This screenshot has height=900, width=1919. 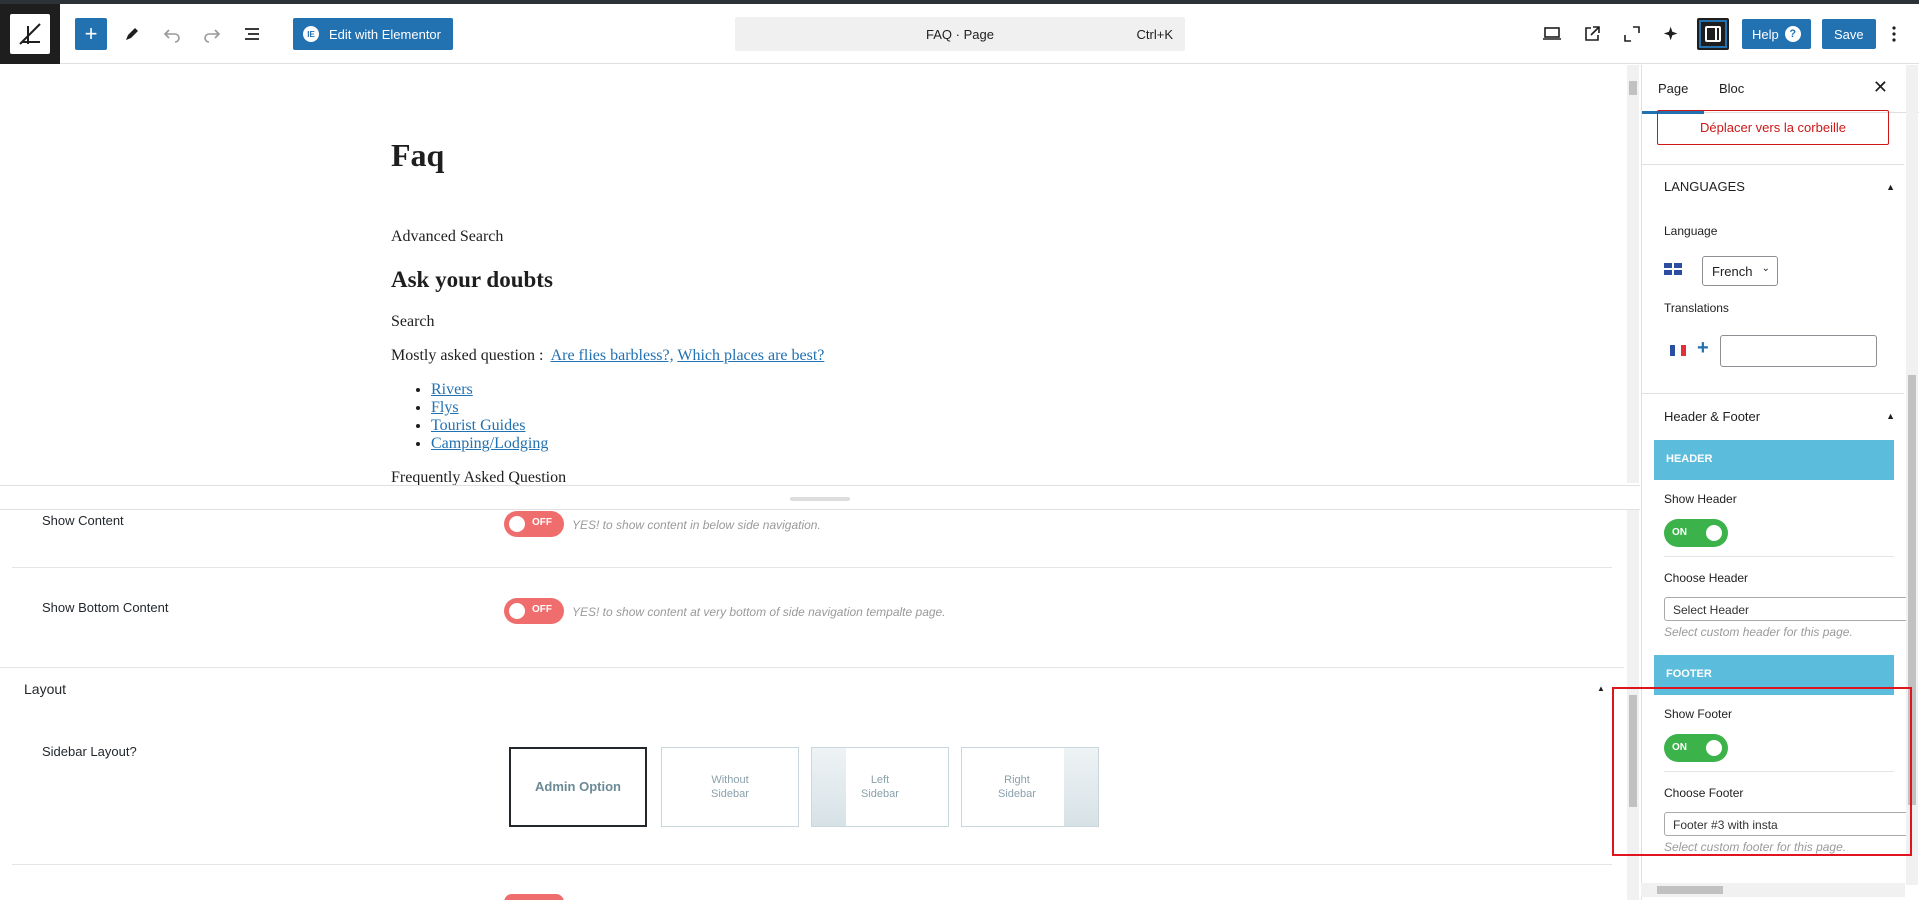 I want to click on language-flag-icon, so click(x=1673, y=269).